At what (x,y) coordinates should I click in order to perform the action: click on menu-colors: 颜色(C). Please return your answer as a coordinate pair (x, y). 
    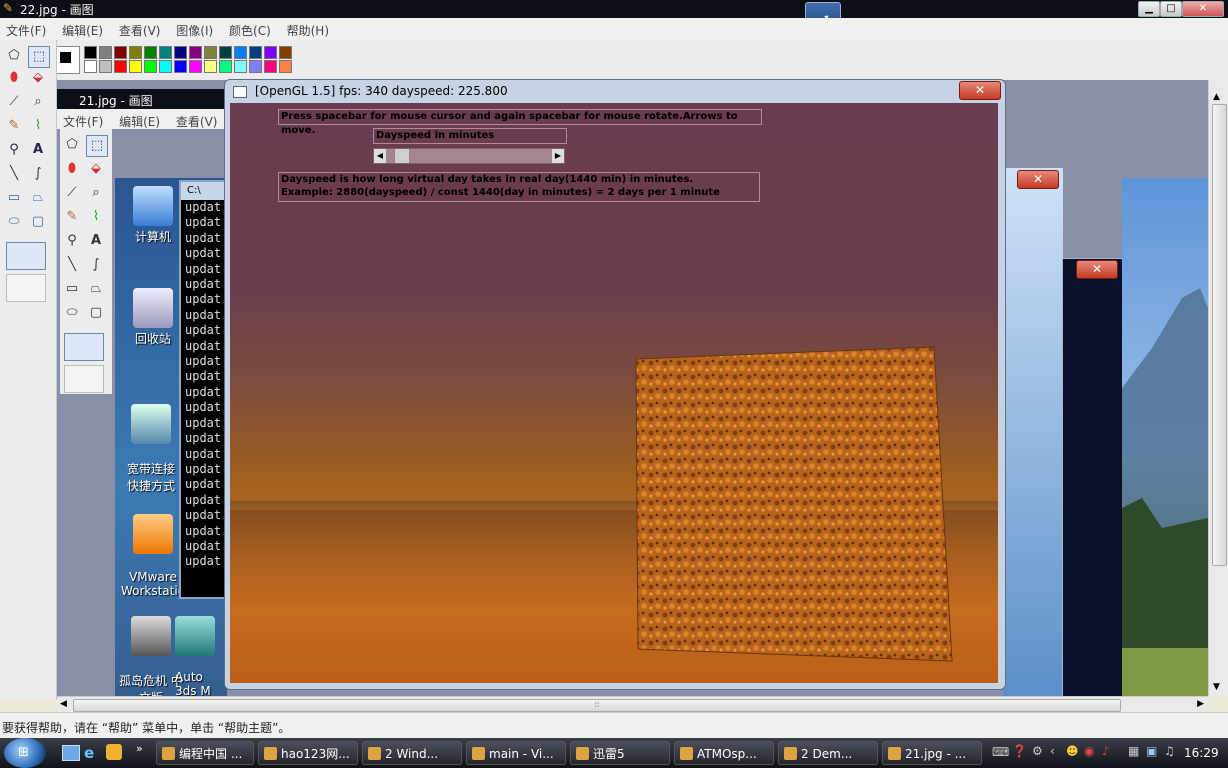
    Looking at the image, I should click on (250, 30).